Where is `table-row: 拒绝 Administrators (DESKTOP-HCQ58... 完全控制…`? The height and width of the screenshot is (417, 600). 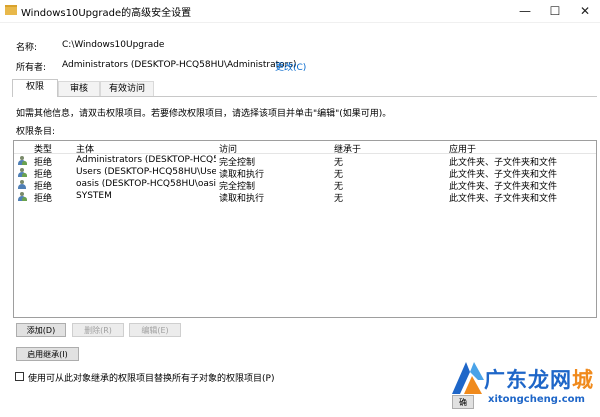 table-row: 拒绝 Administrators (DESKTOP-HCQ58... 完全控制… is located at coordinates (305, 161).